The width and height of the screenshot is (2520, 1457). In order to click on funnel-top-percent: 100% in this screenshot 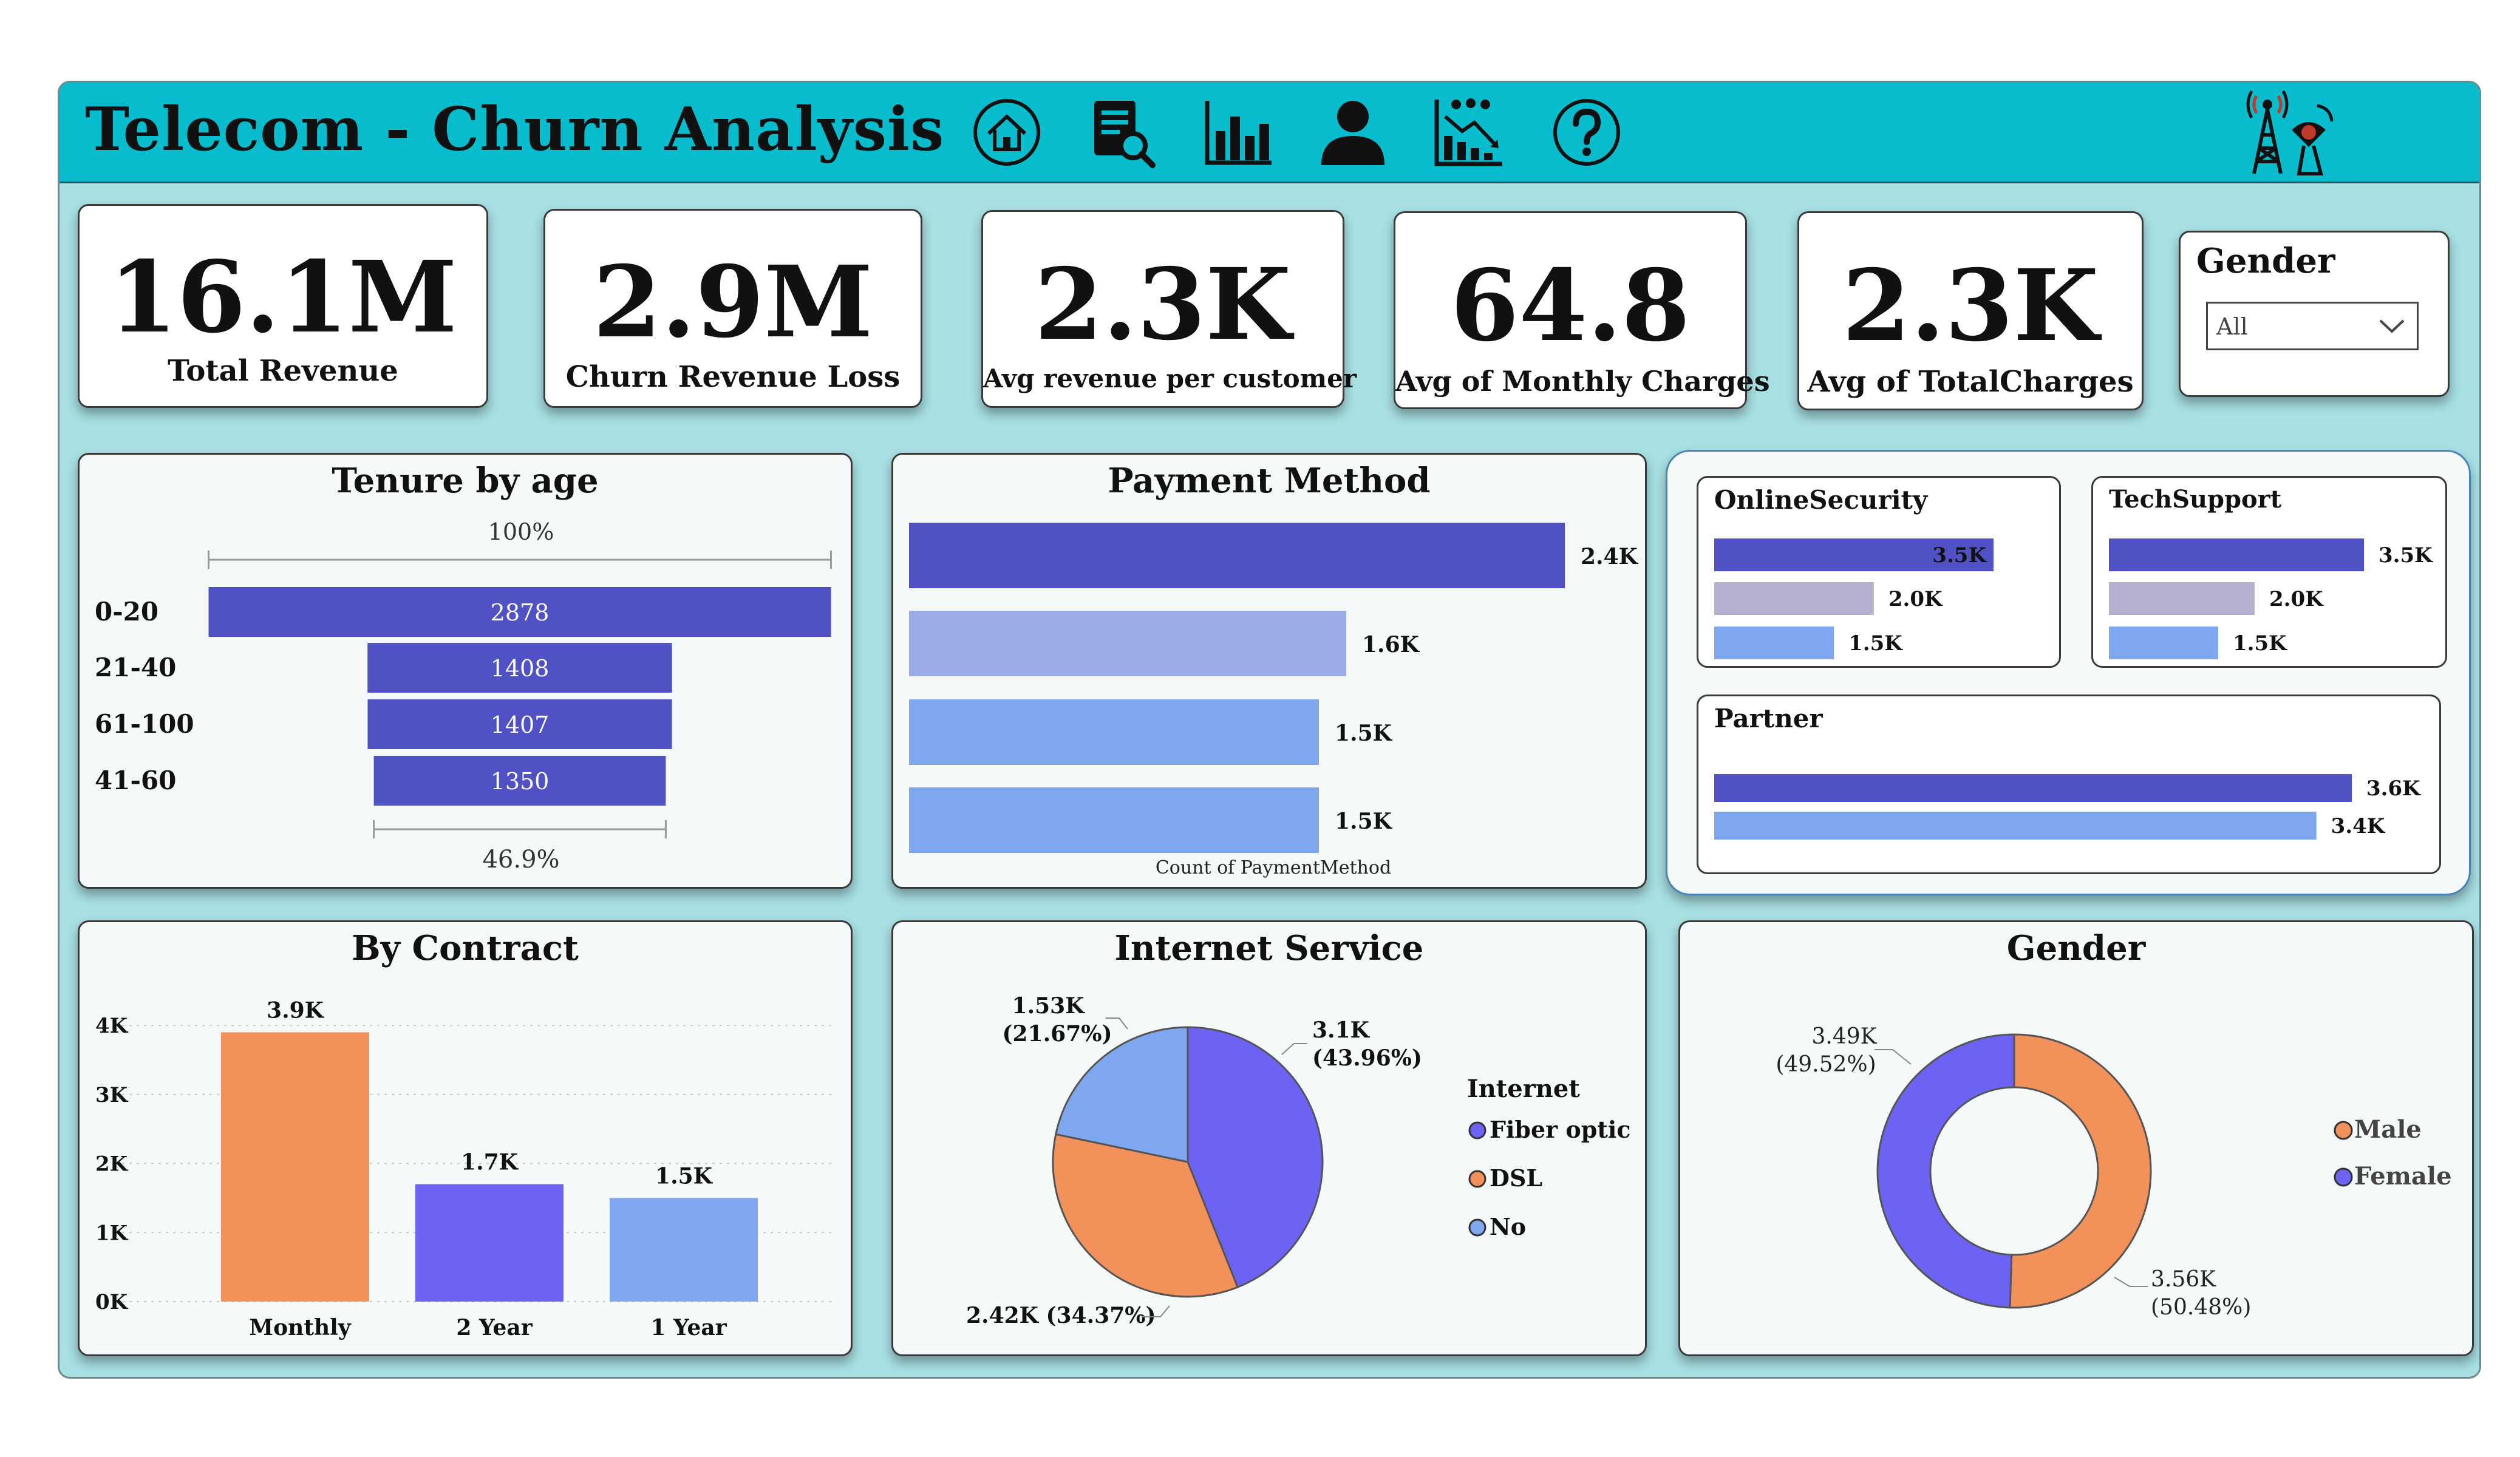, I will do `click(521, 531)`.